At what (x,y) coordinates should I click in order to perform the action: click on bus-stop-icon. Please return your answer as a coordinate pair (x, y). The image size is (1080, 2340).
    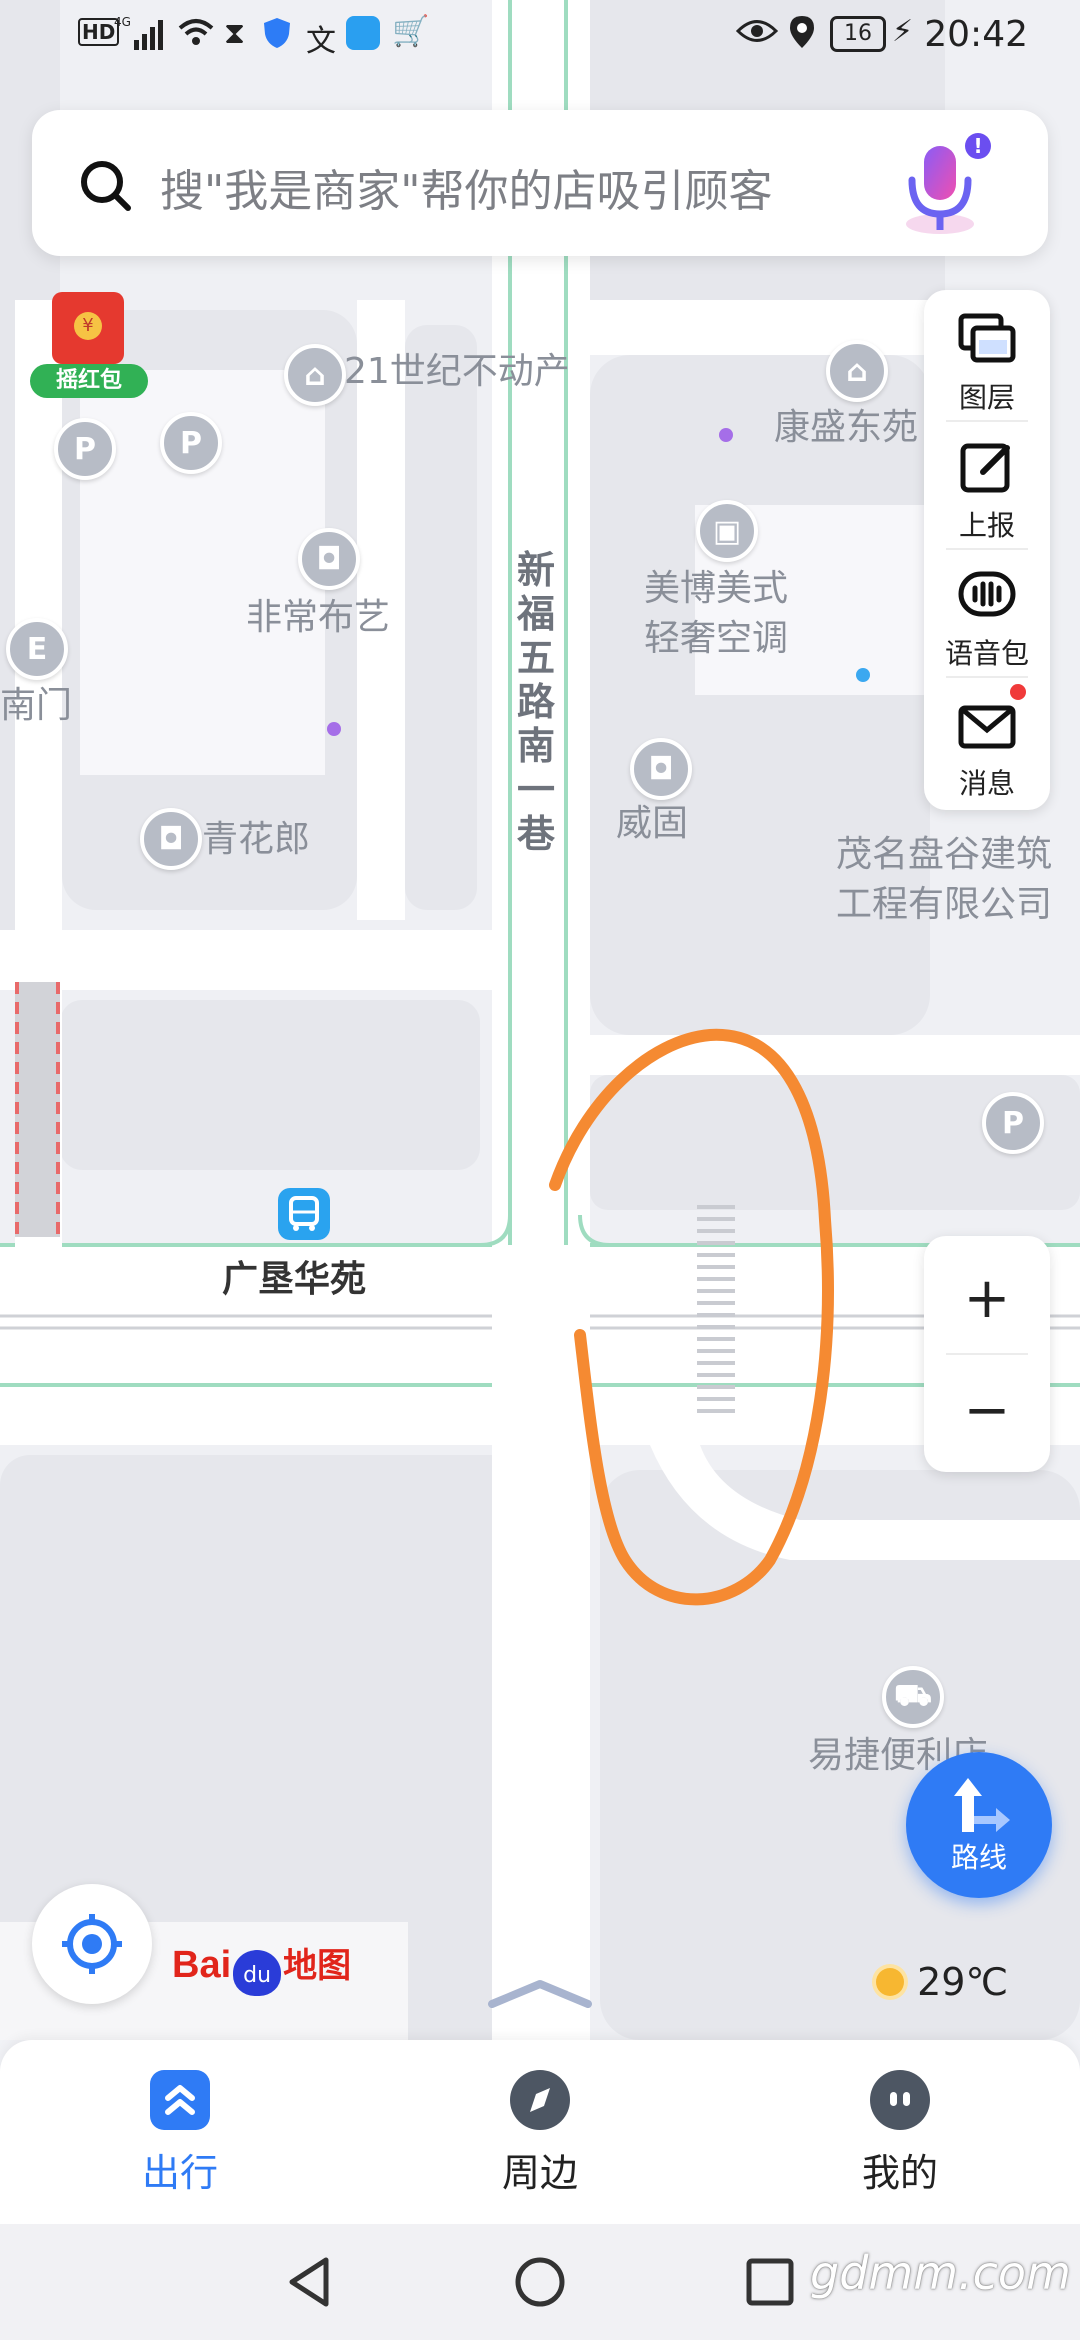
    Looking at the image, I should click on (304, 1214).